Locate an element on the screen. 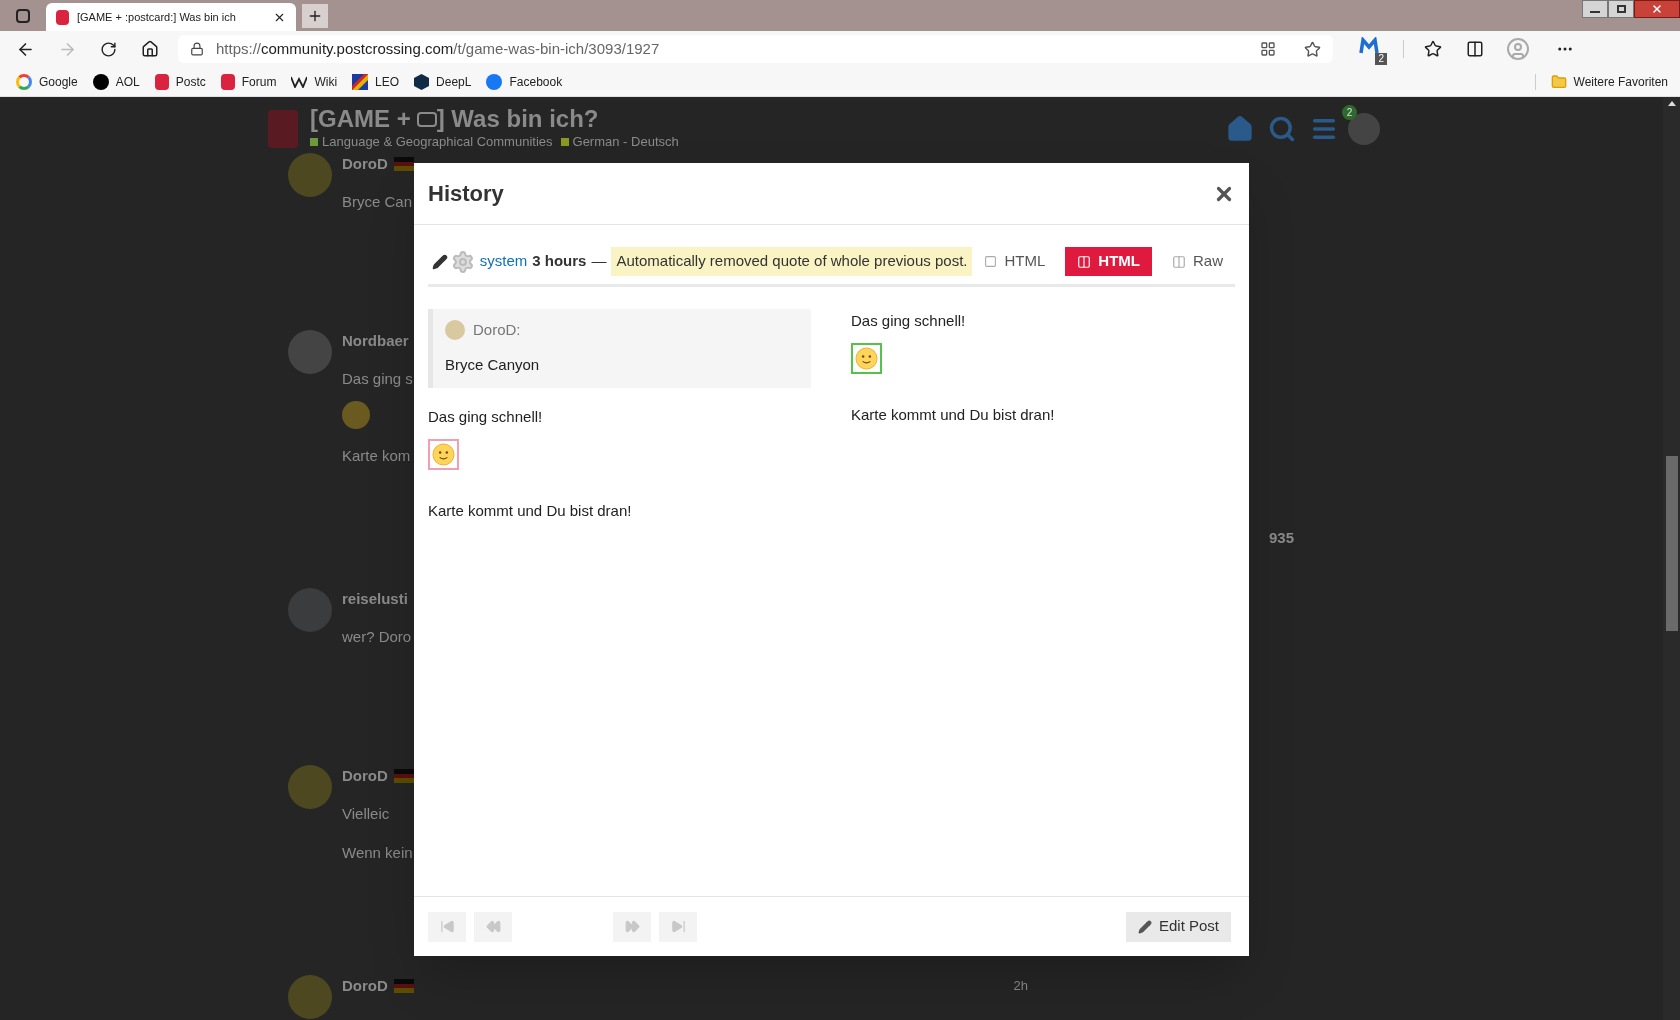 The width and height of the screenshot is (1680, 1020). notification-badge: 2 is located at coordinates (1349, 112).